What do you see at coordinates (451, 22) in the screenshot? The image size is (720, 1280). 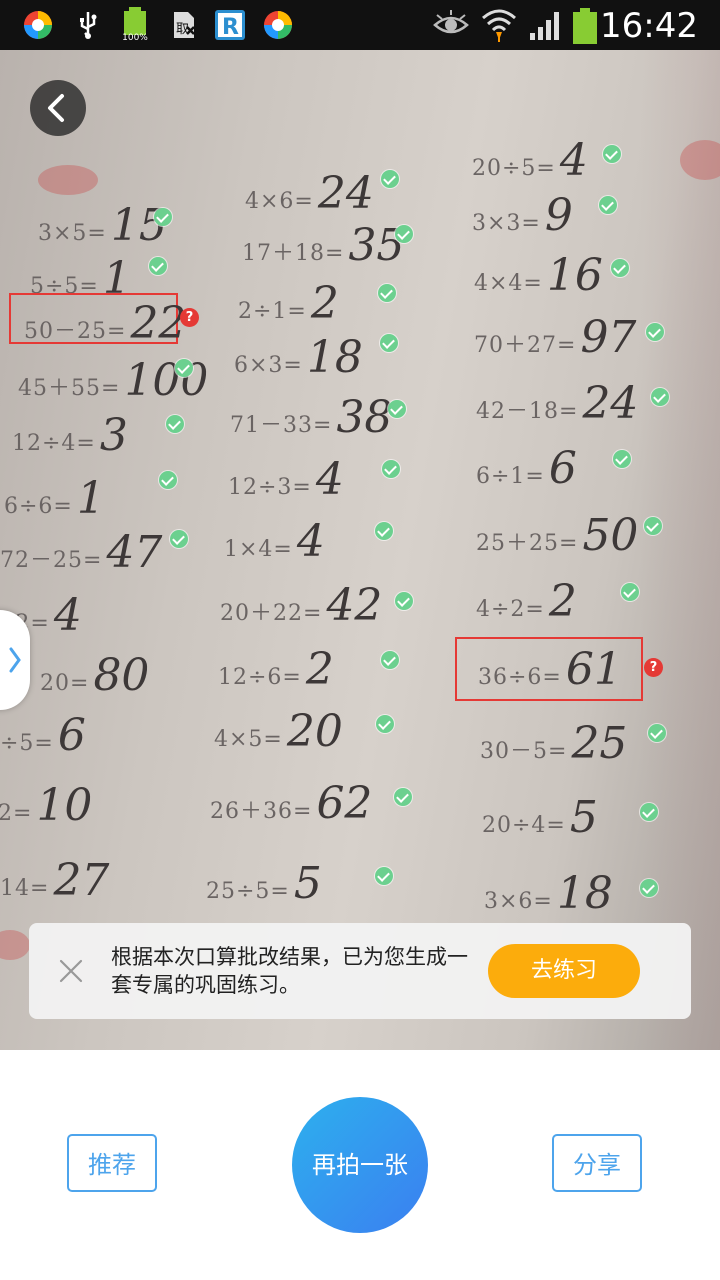 I see `eye-icon` at bounding box center [451, 22].